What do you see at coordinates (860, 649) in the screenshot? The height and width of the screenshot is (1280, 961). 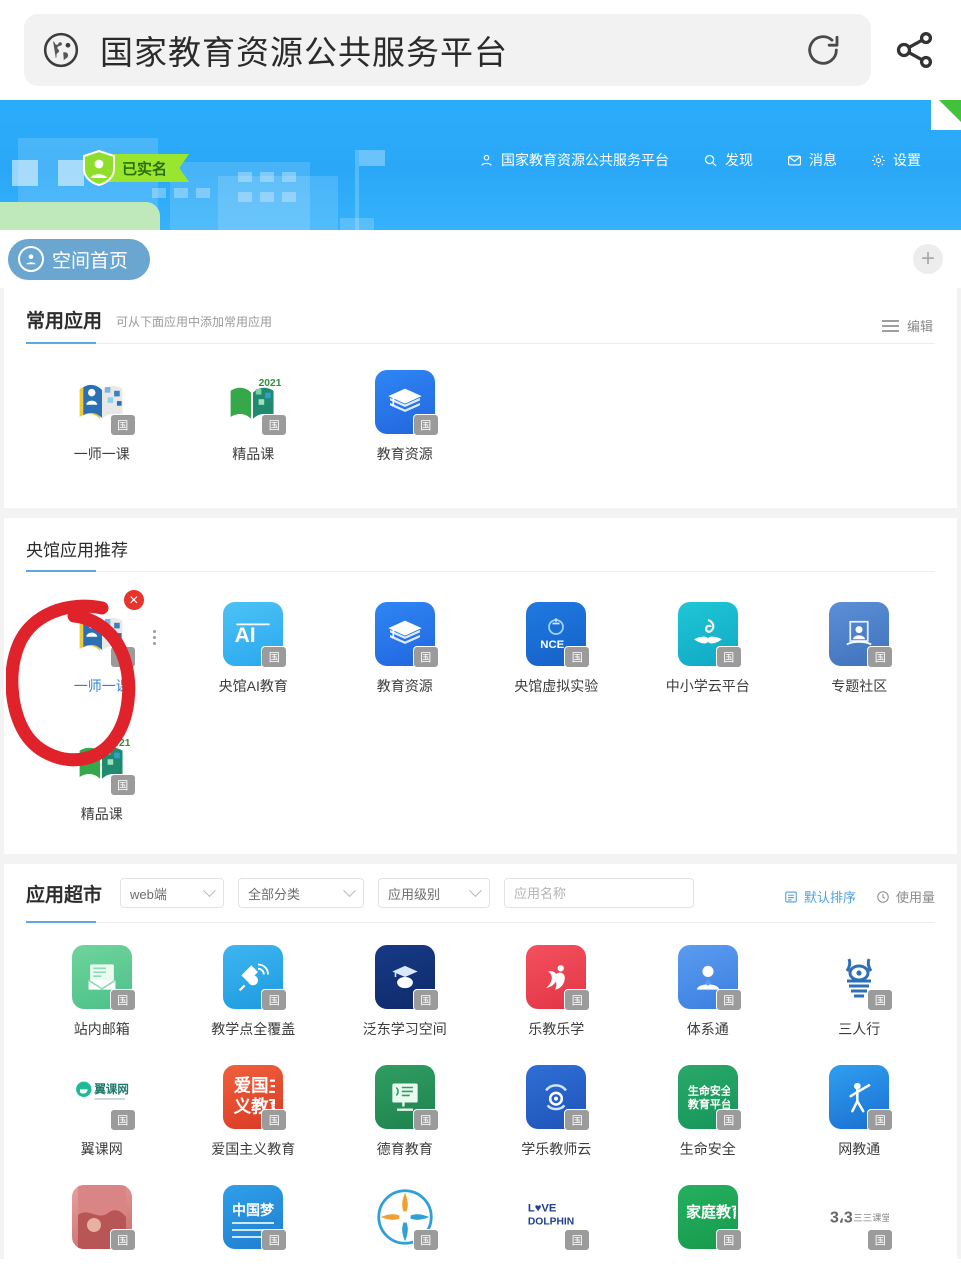 I see `app-tile: 国 专题社区` at bounding box center [860, 649].